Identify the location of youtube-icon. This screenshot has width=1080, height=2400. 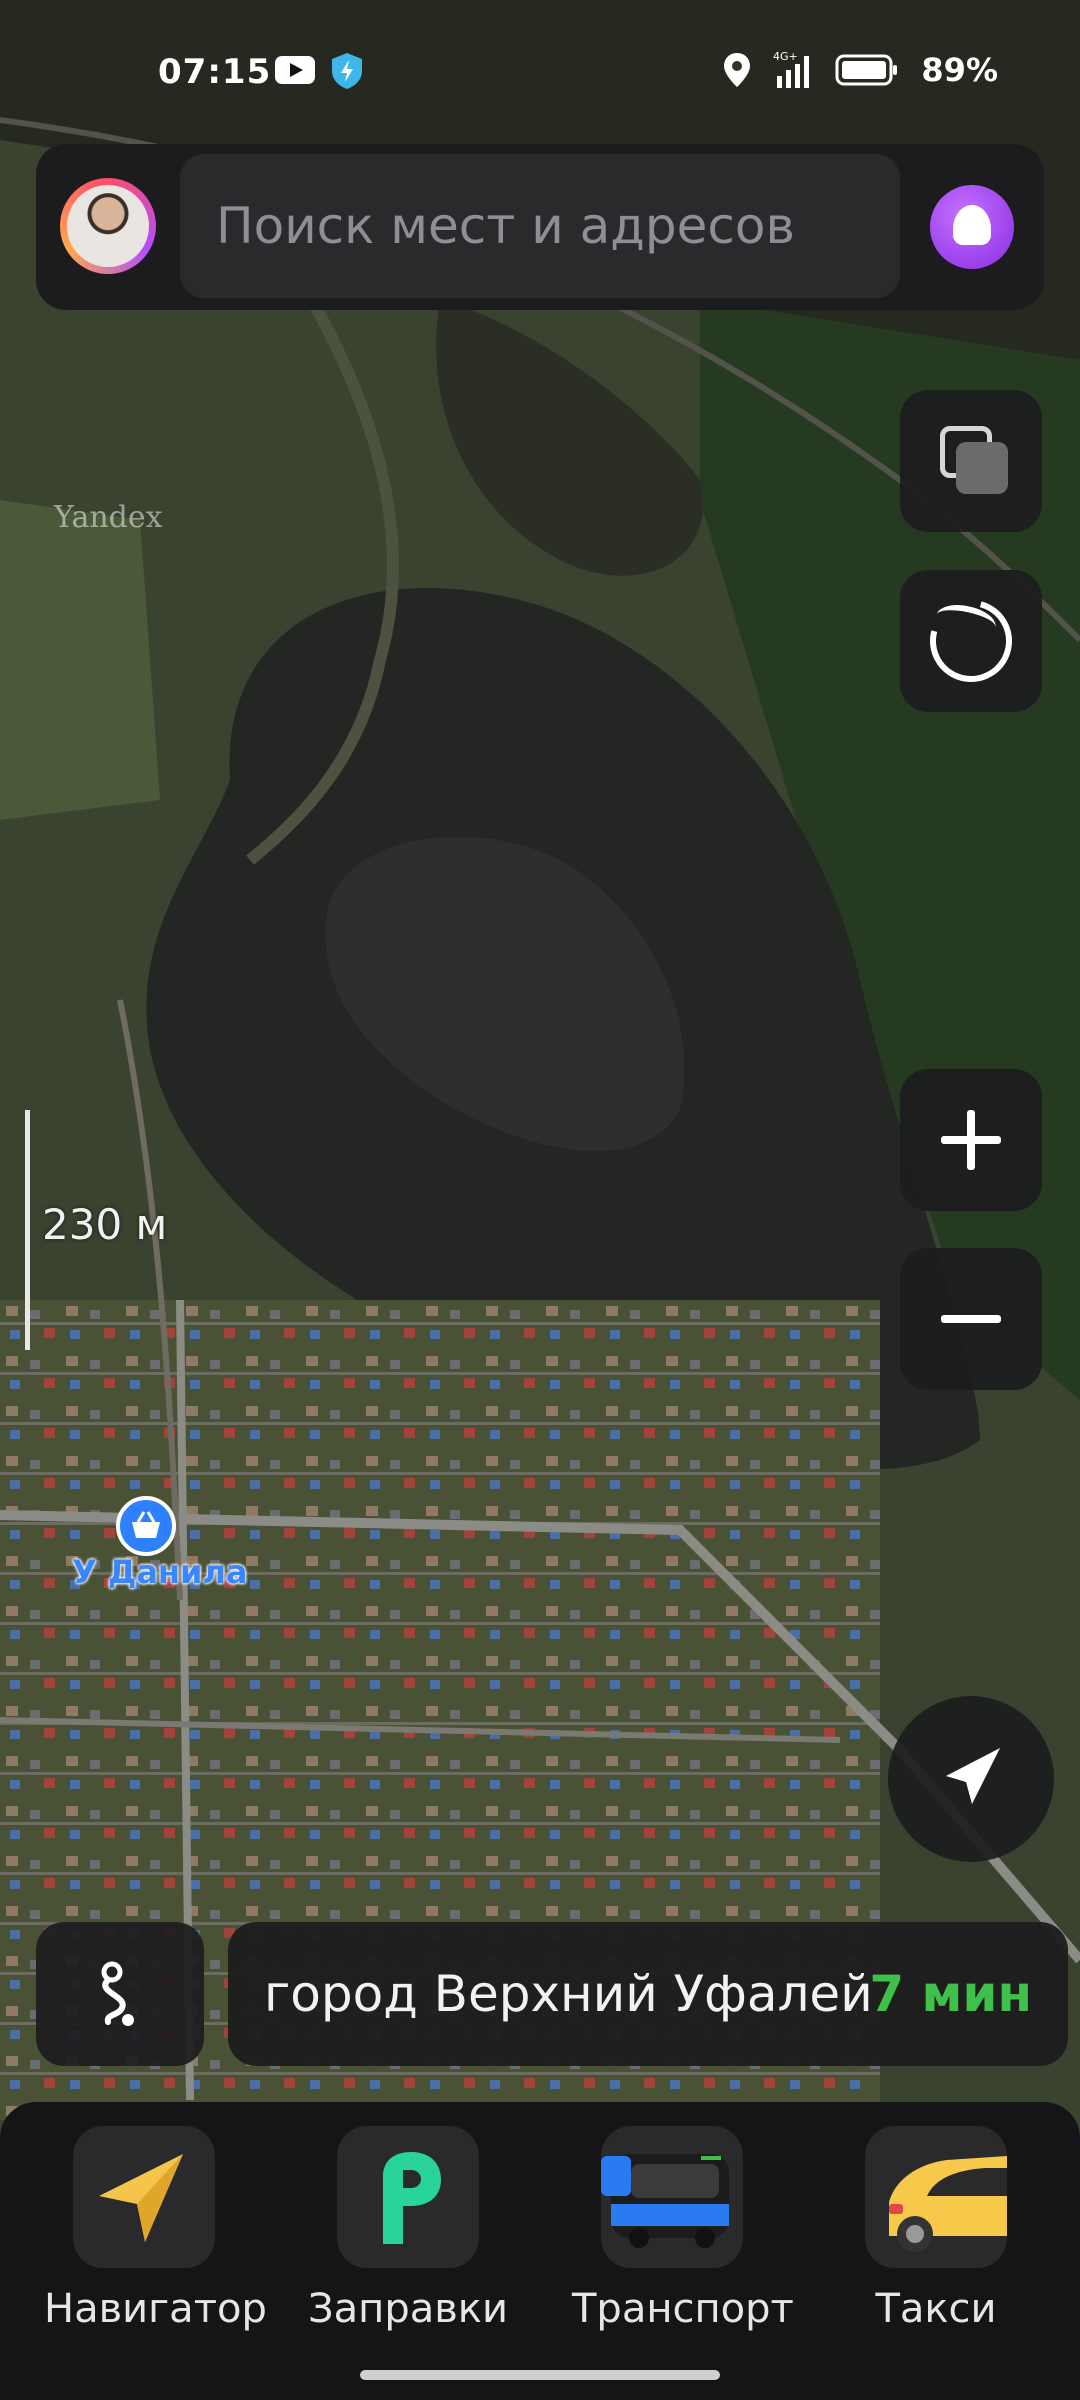
(295, 70).